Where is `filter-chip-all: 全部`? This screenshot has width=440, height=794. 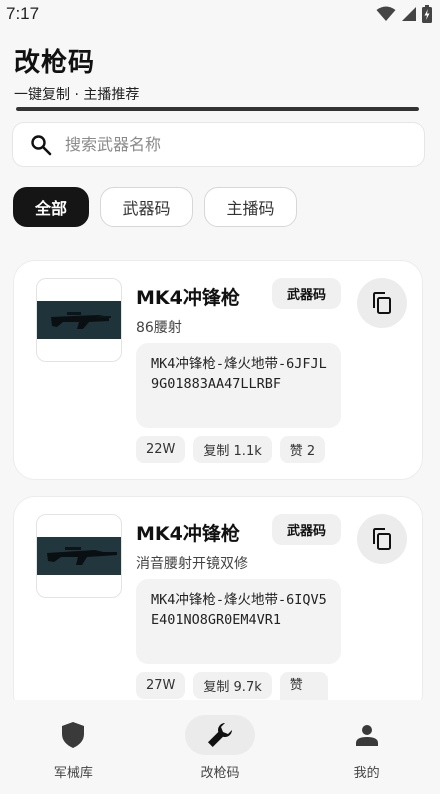
filter-chip-all: 全部 is located at coordinates (51, 207).